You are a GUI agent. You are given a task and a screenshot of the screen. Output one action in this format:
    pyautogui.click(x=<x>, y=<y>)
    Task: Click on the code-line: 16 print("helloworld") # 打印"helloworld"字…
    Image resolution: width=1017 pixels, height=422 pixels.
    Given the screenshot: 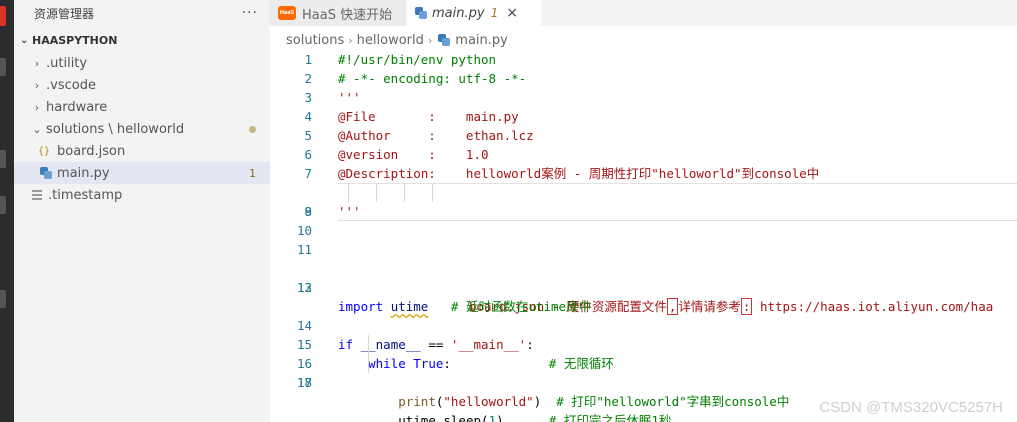 What is the action you would take?
    pyautogui.click(x=643, y=372)
    